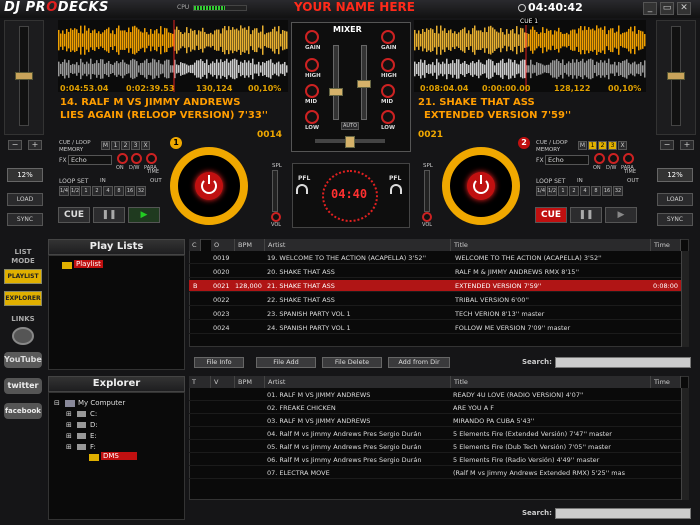 The height and width of the screenshot is (525, 700). What do you see at coordinates (75, 191) in the screenshot?
I see `deck1-loop-button-1: 1/2` at bounding box center [75, 191].